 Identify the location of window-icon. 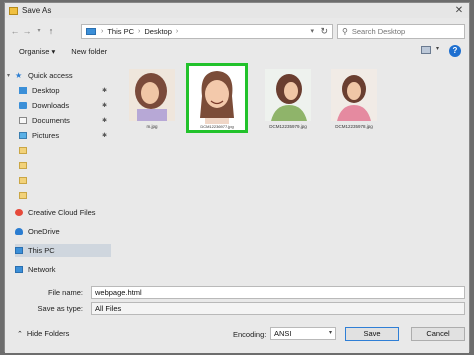
(13, 10).